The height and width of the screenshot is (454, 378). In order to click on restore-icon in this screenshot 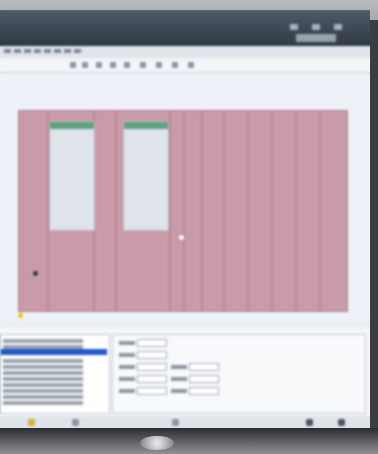, I will do `click(316, 27)`.